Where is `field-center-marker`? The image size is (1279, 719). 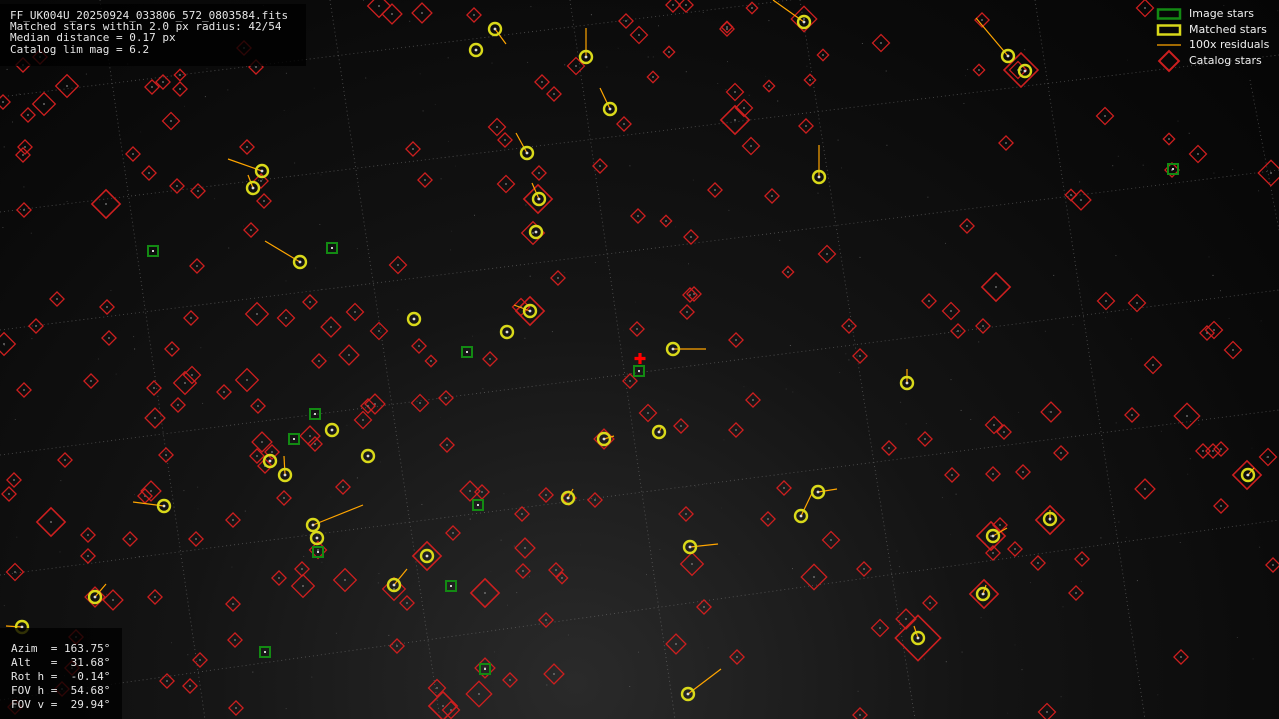 field-center-marker is located at coordinates (640, 358).